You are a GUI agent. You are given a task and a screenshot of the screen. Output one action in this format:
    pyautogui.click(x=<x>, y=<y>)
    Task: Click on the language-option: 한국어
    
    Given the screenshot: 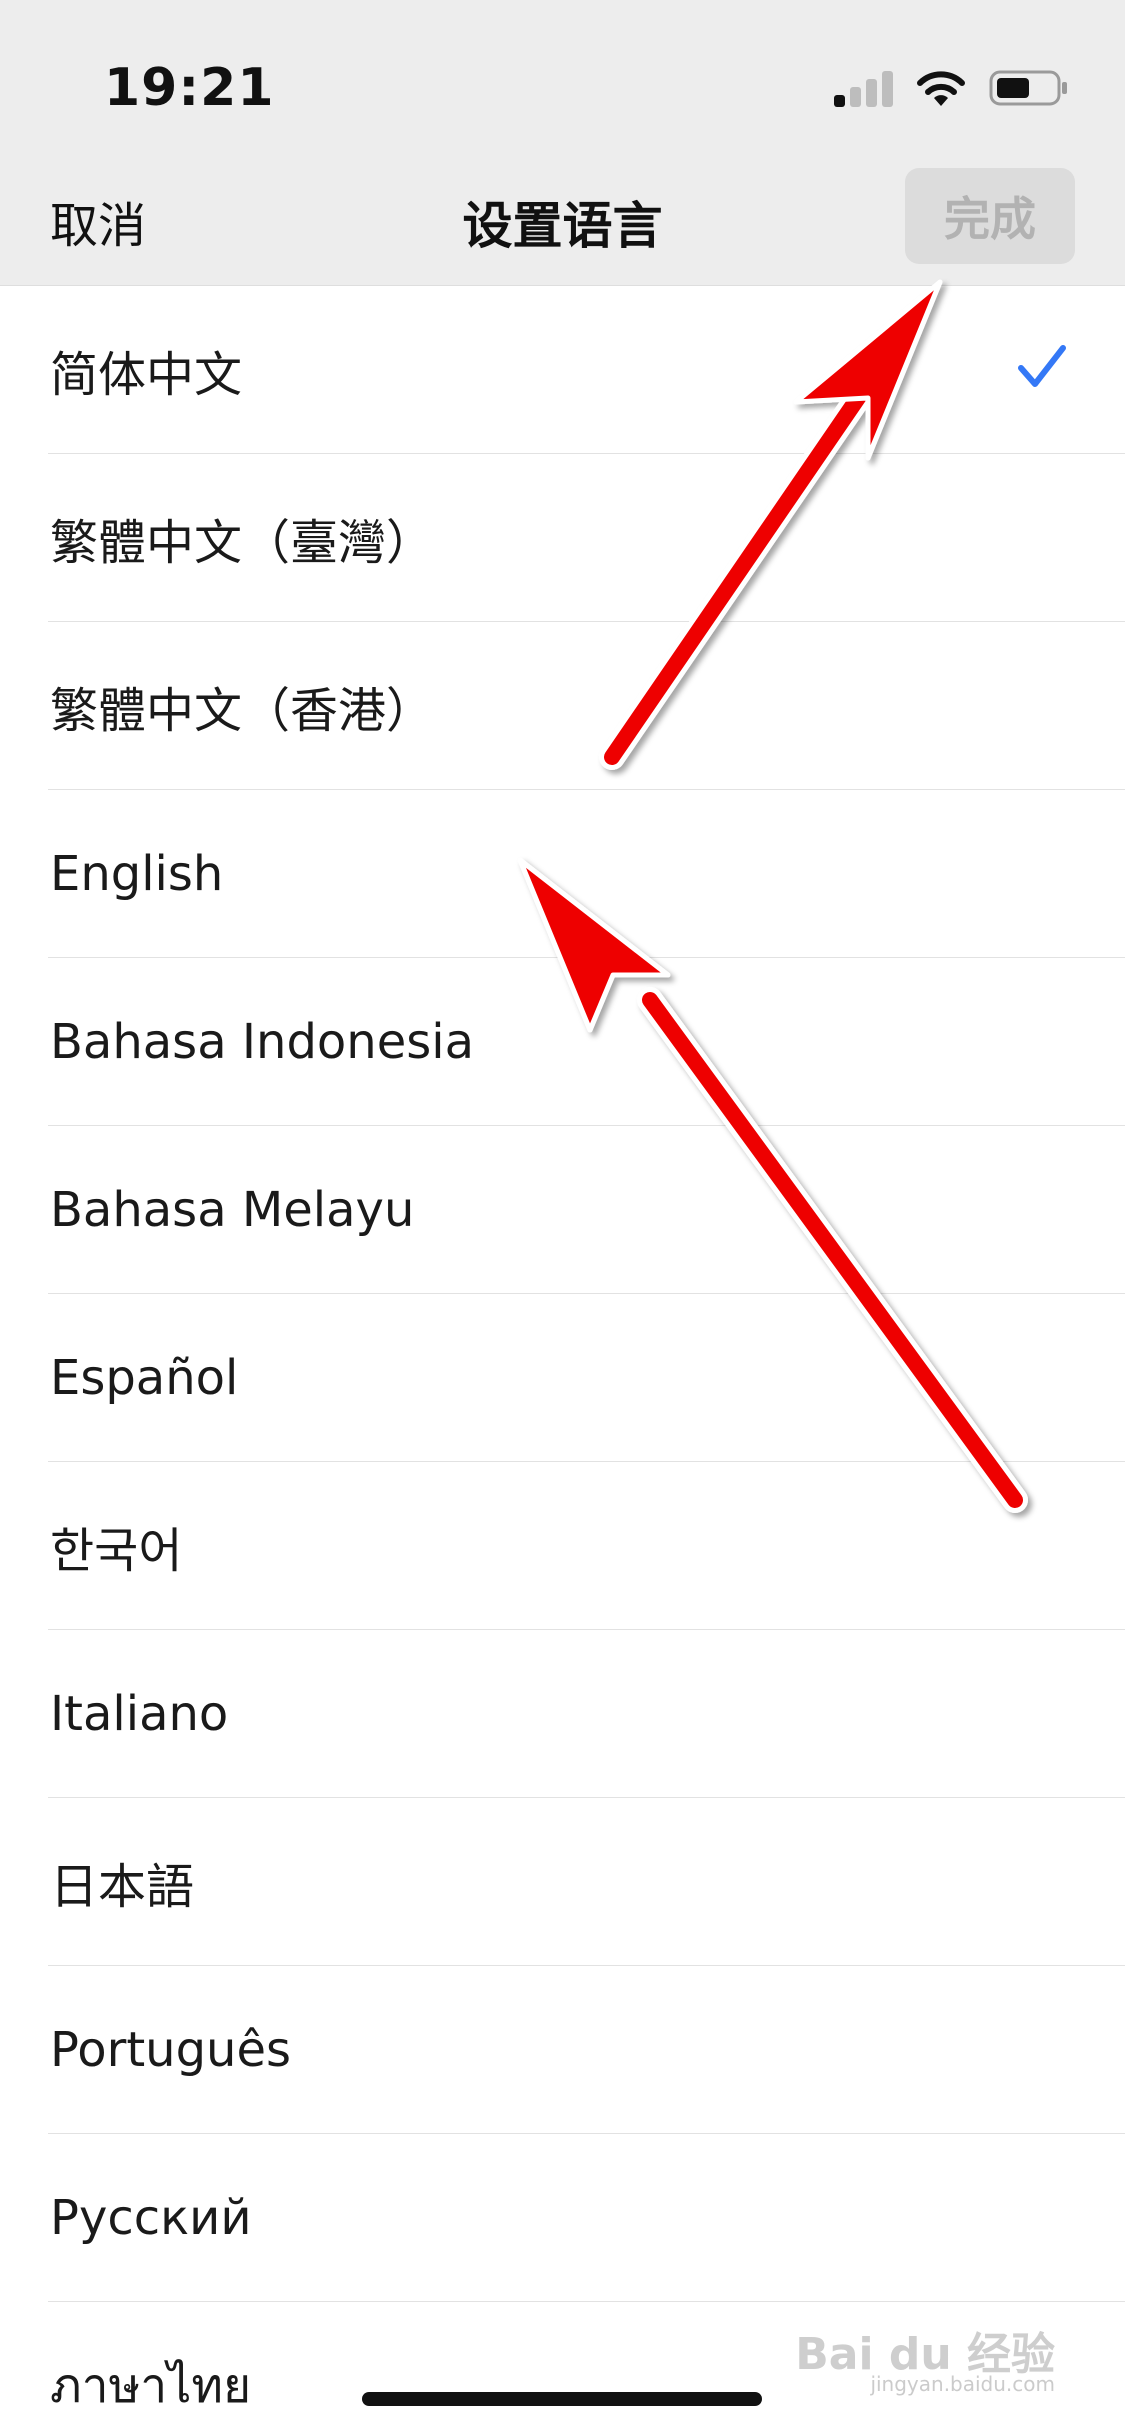 What is the action you would take?
    pyautogui.click(x=562, y=1546)
    